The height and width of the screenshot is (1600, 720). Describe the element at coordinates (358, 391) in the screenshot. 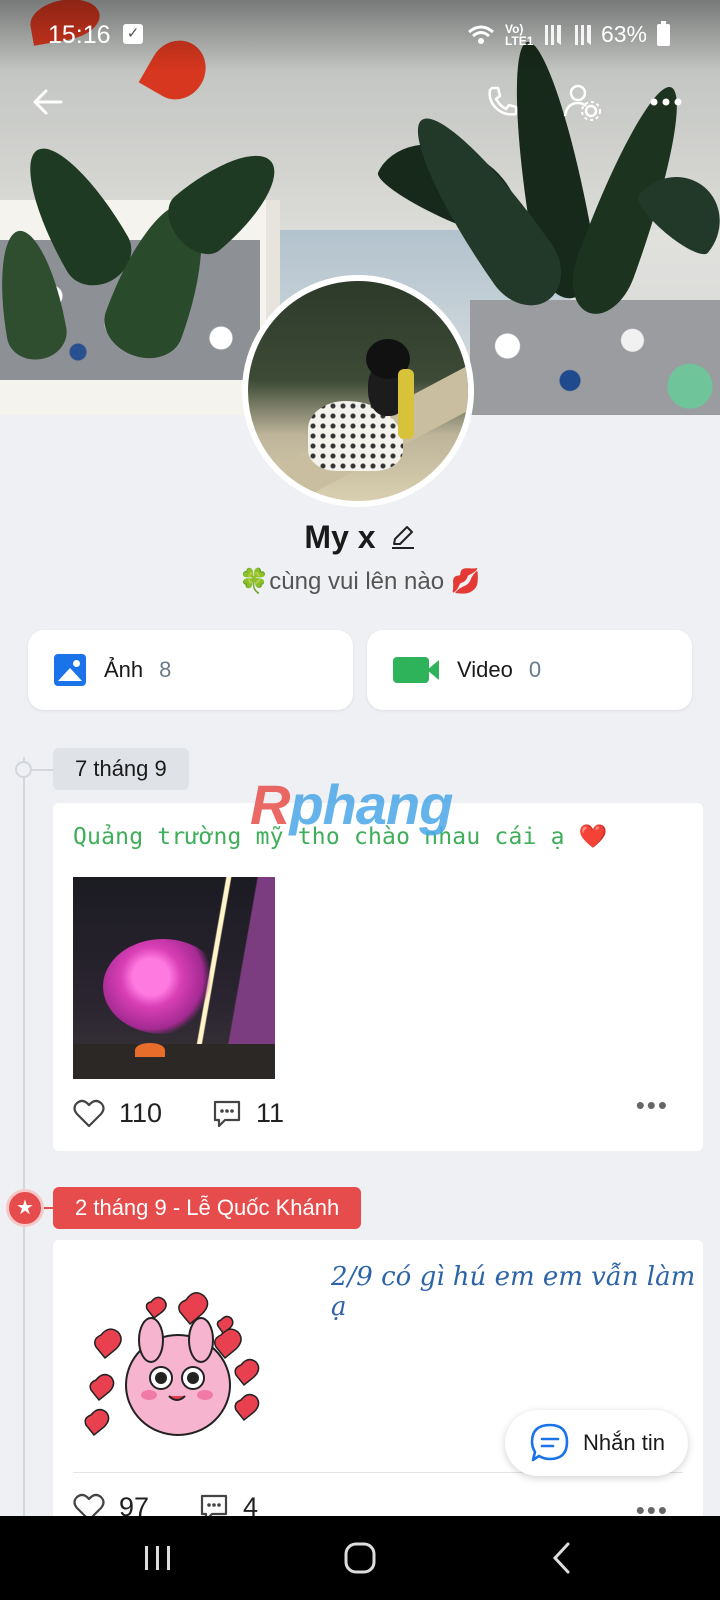

I see `avatar` at that location.